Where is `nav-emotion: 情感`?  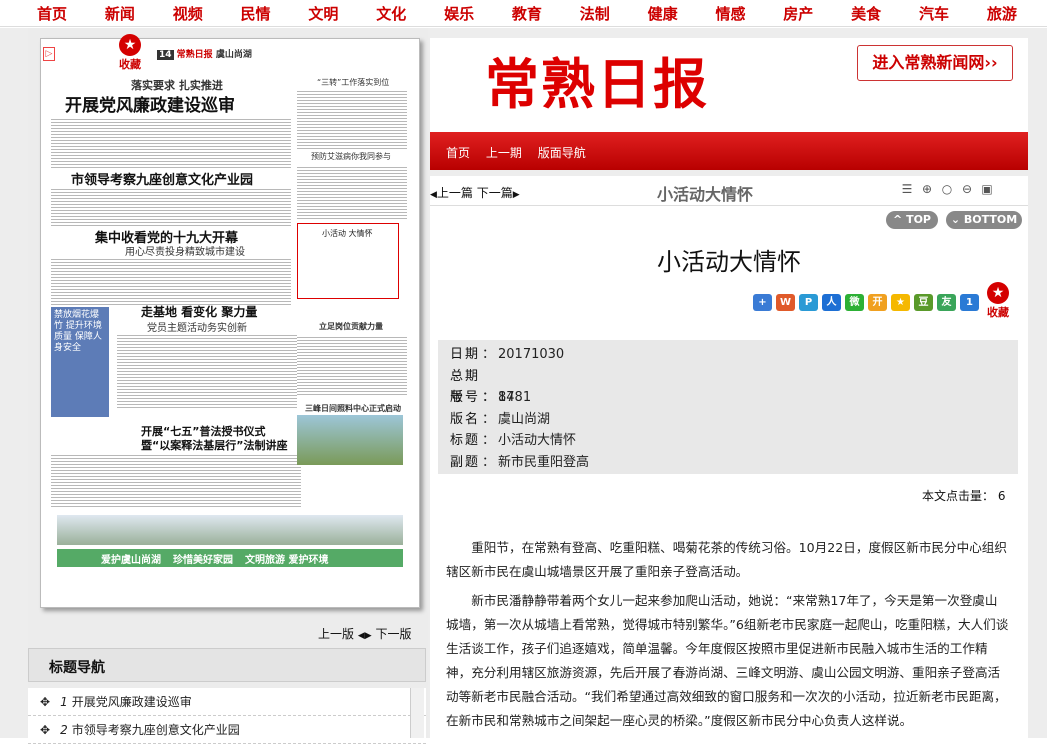 nav-emotion: 情感 is located at coordinates (730, 13).